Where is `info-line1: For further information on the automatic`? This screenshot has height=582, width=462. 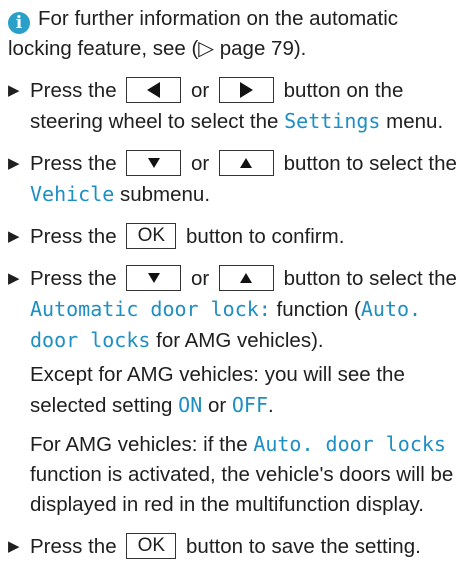 info-line1: For further information on the automatic is located at coordinates (218, 18).